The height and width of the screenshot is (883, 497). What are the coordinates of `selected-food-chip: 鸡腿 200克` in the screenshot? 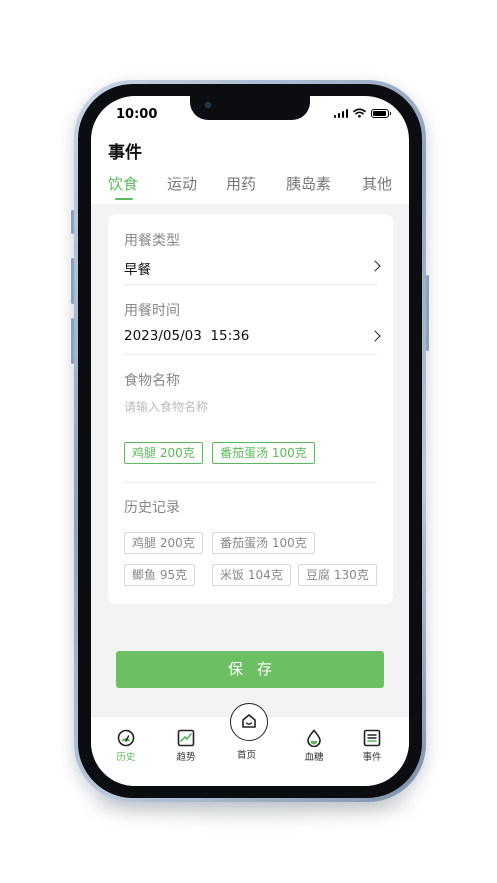 It's located at (163, 453).